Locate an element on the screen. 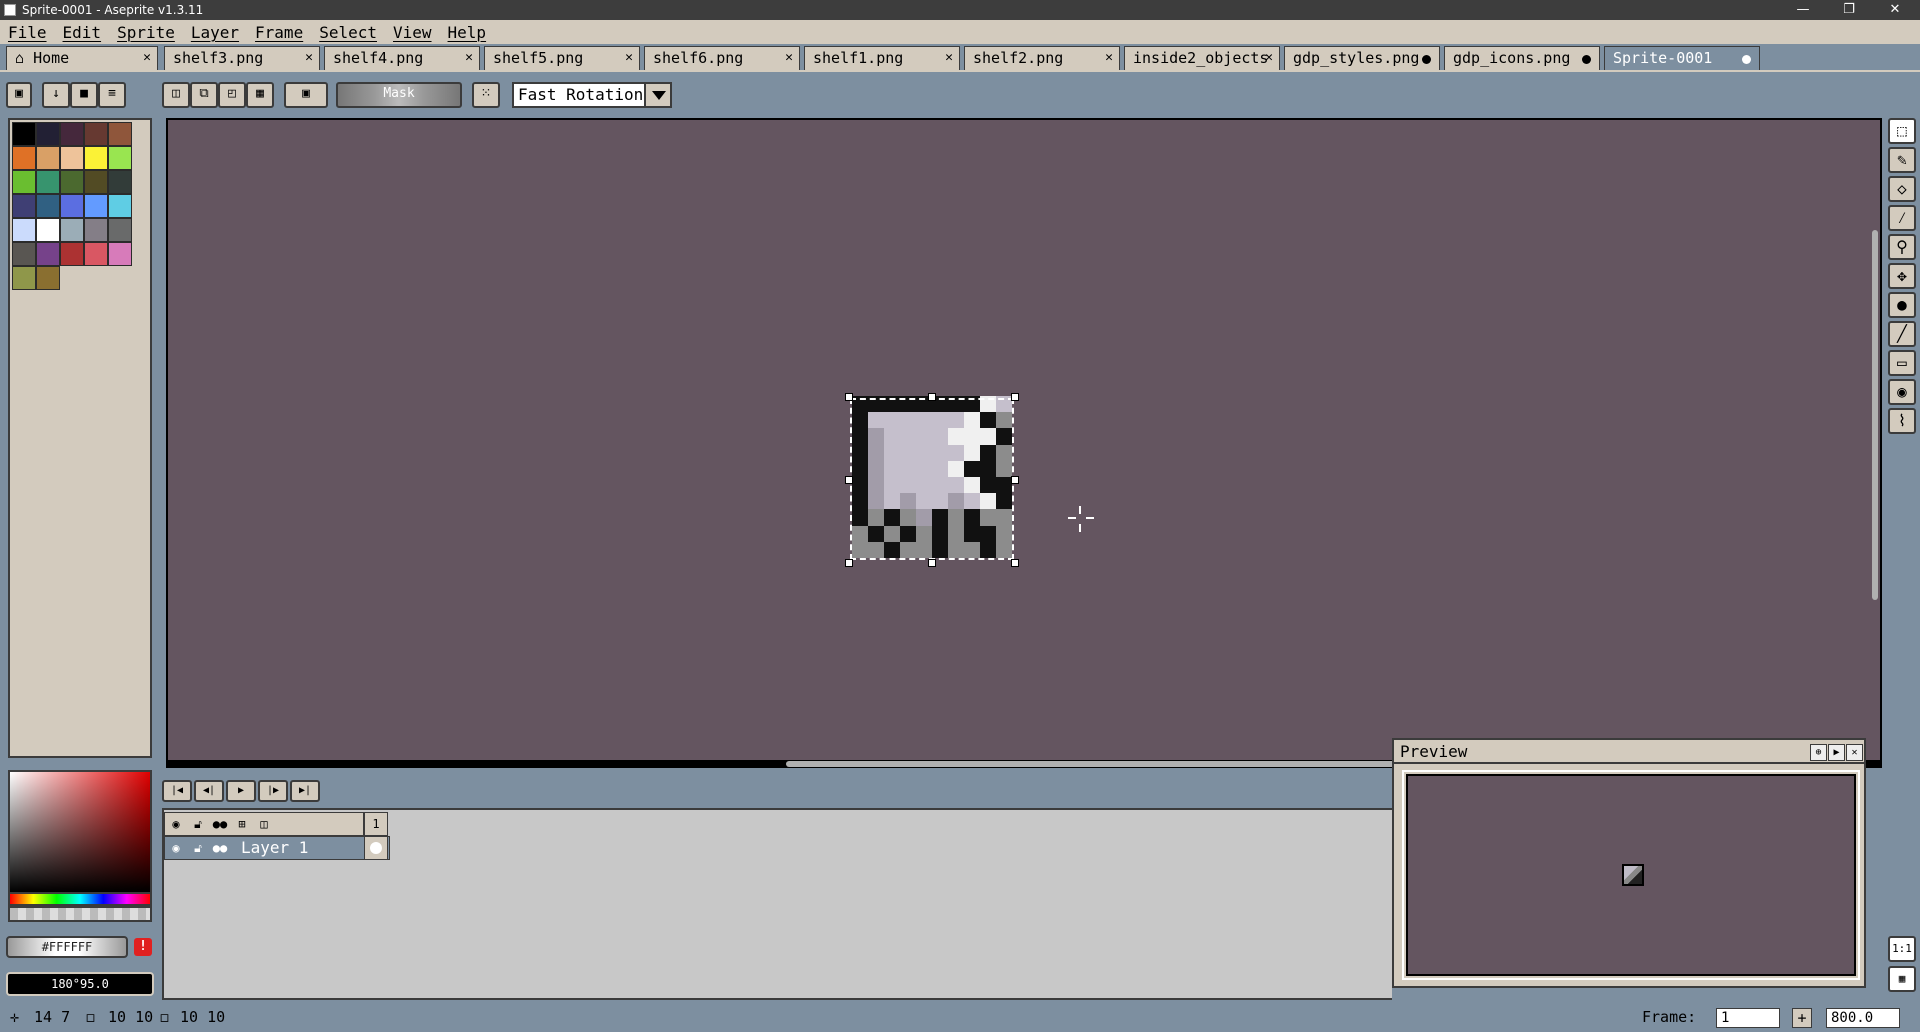 This screenshot has width=1920, height=1032. first-frame-icon: |◀ is located at coordinates (177, 791).